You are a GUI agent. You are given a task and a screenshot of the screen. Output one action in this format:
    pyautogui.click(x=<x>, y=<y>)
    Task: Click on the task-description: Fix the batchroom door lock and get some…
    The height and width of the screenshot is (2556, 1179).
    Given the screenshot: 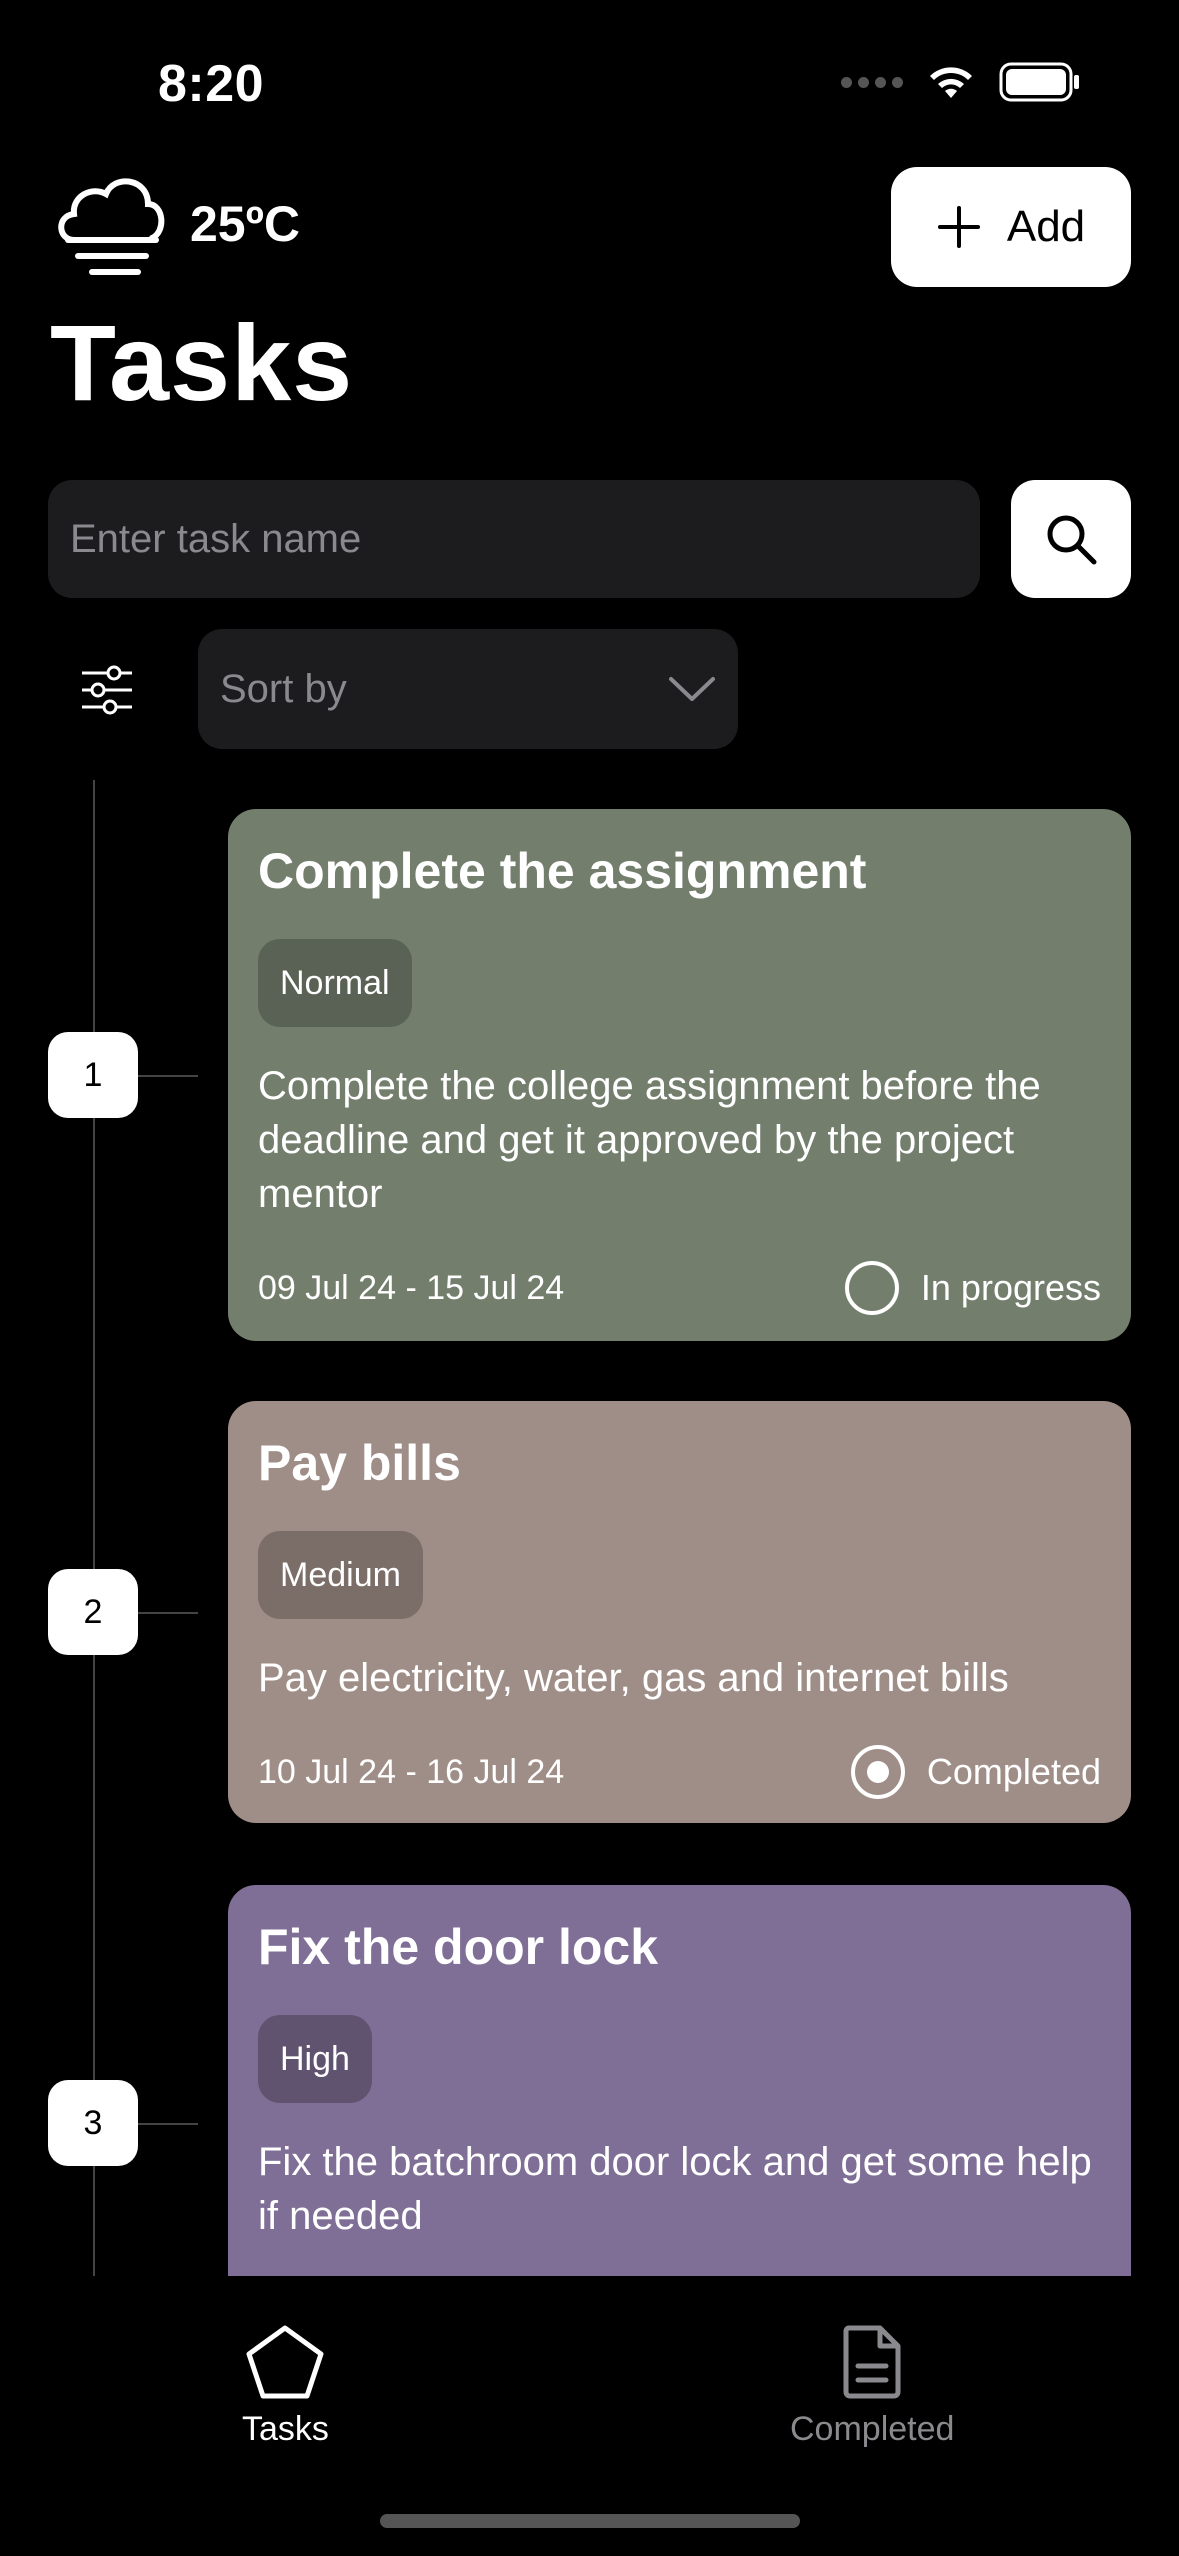 What is the action you would take?
    pyautogui.click(x=675, y=2189)
    